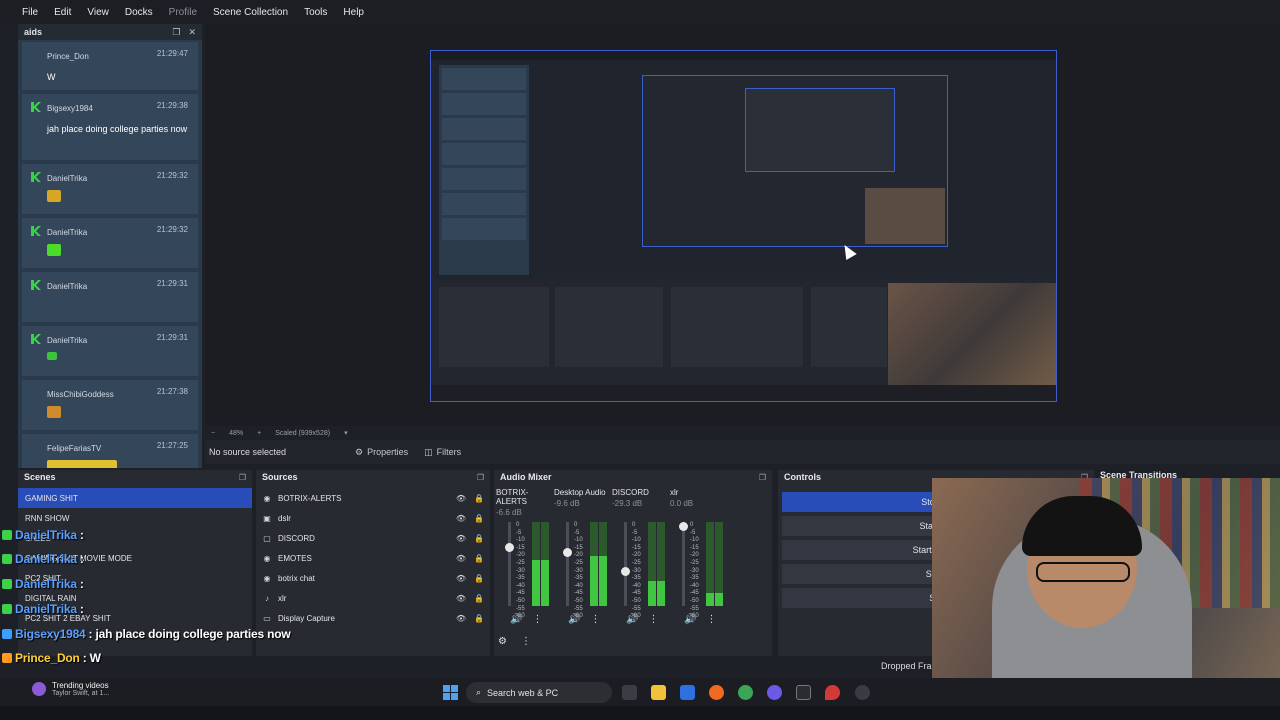  What do you see at coordinates (373, 618) in the screenshot?
I see `source-item: ▭ Display Capture 👁 🔒` at bounding box center [373, 618].